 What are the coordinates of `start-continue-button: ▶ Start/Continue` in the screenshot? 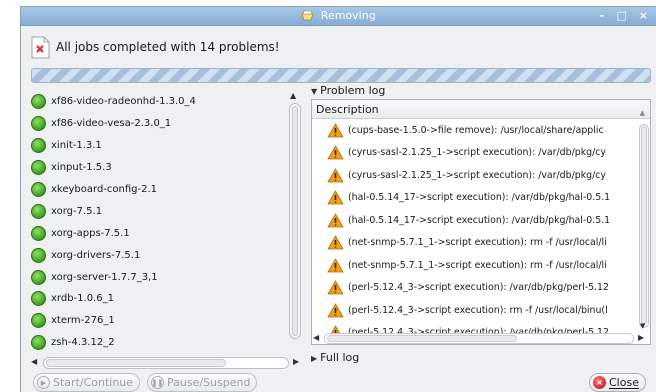 It's located at (87, 382).